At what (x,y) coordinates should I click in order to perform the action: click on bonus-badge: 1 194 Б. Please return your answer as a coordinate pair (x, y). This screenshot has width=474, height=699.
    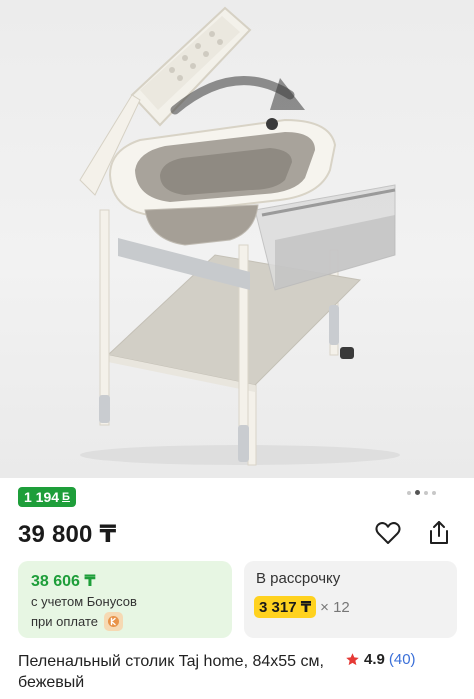
    Looking at the image, I should click on (47, 497).